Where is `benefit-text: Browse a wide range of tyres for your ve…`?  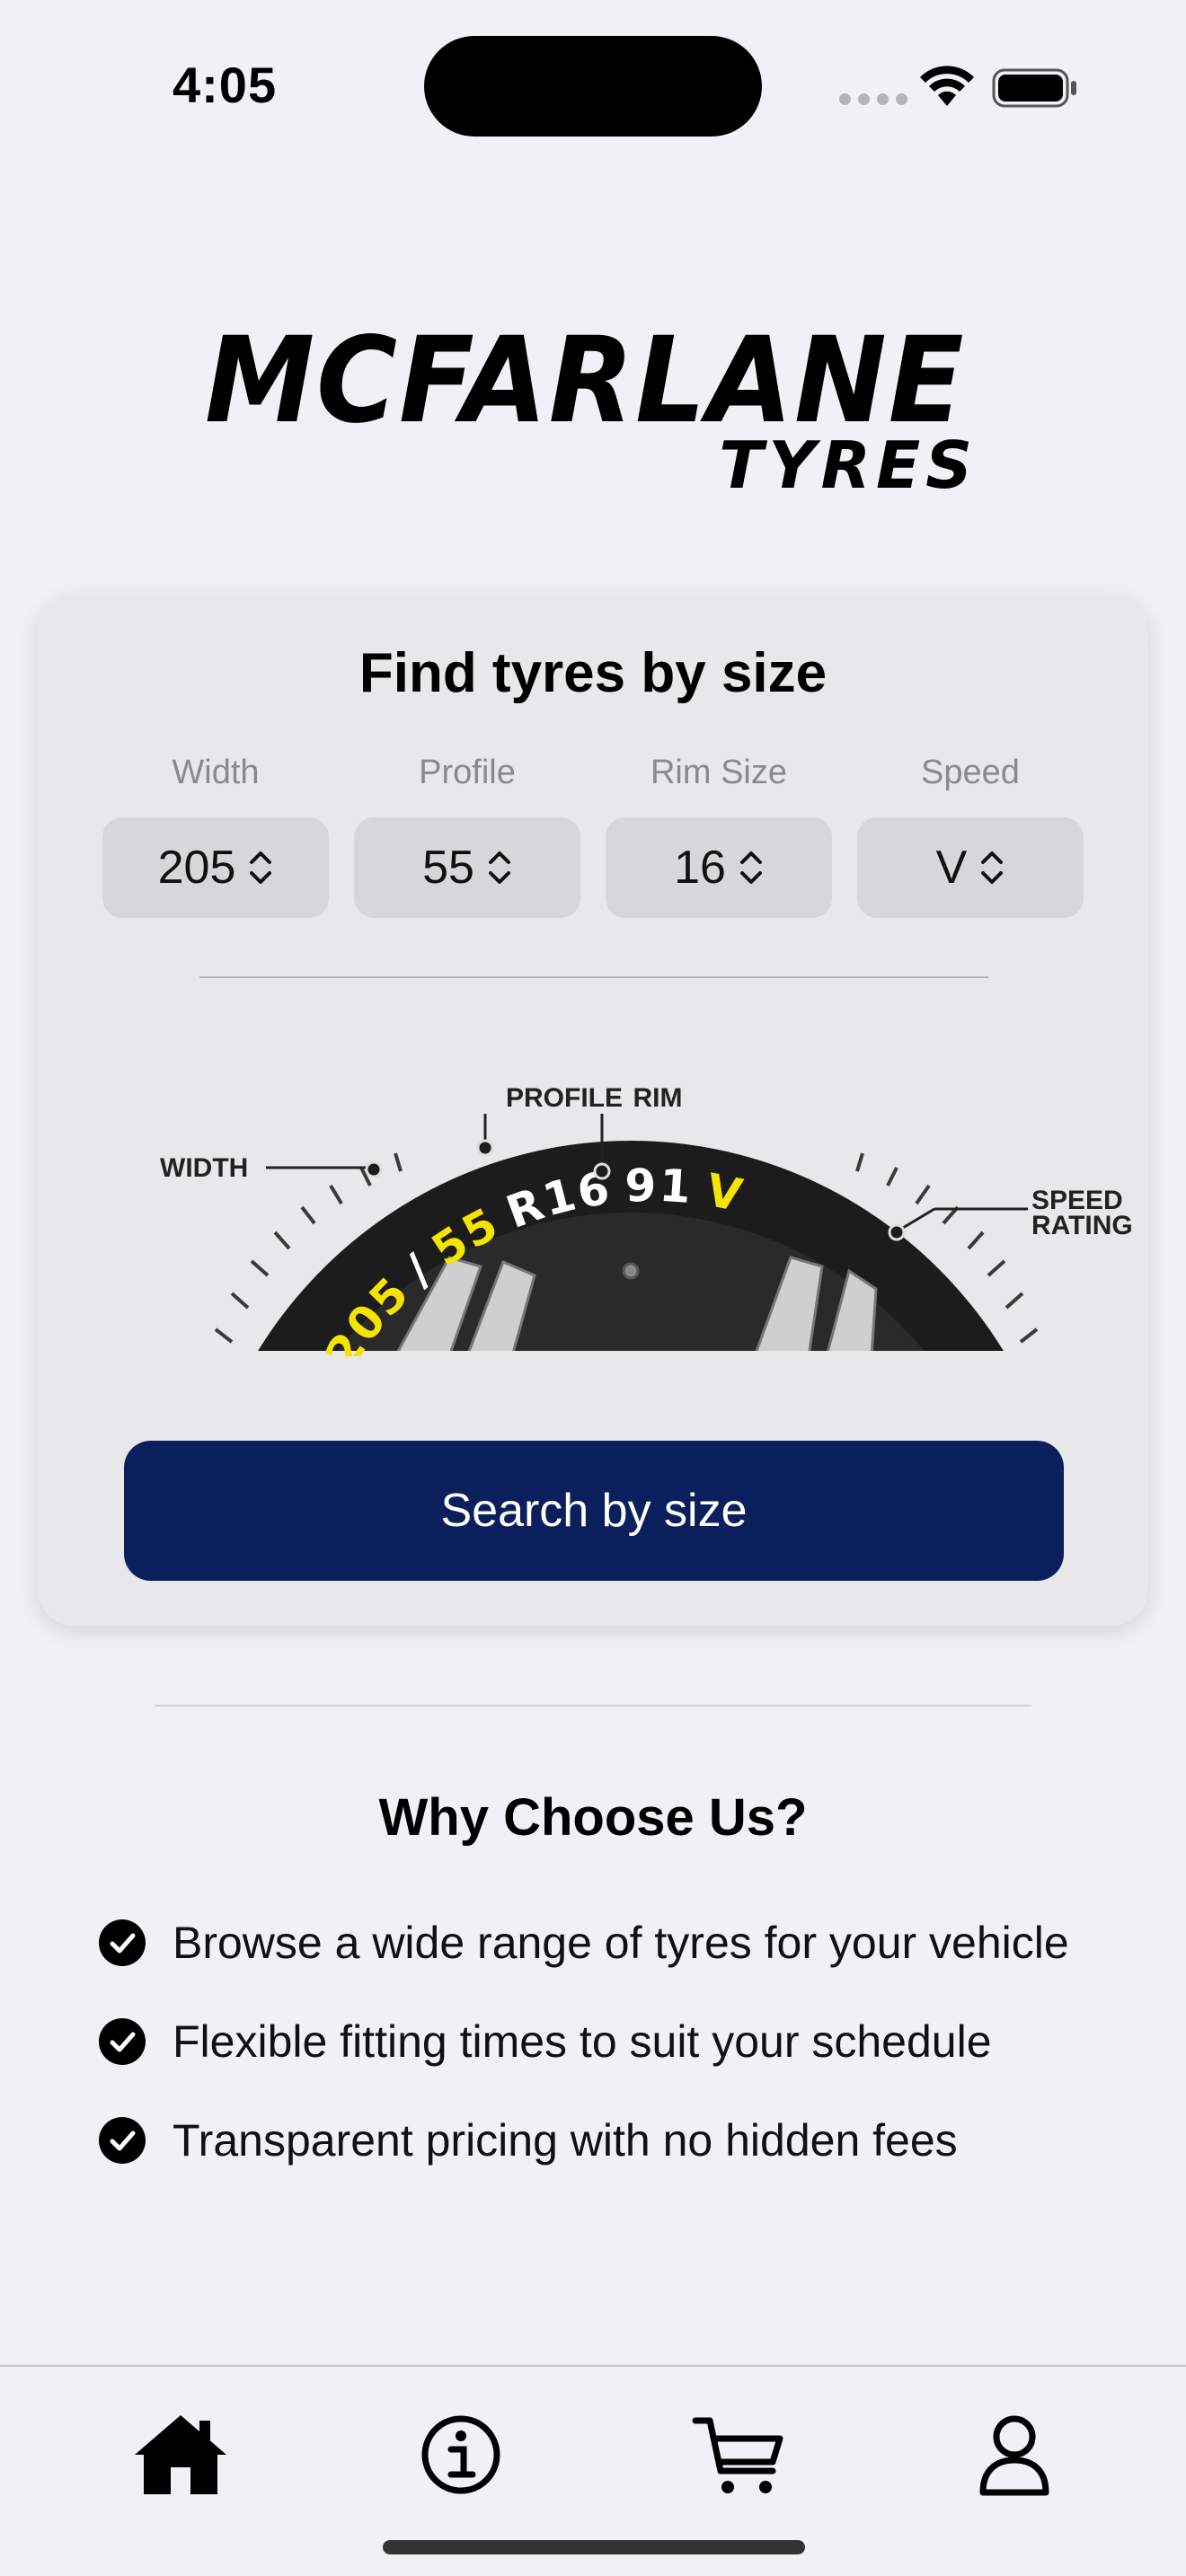
benefit-text: Browse a wide range of tyres for your ve… is located at coordinates (621, 1943).